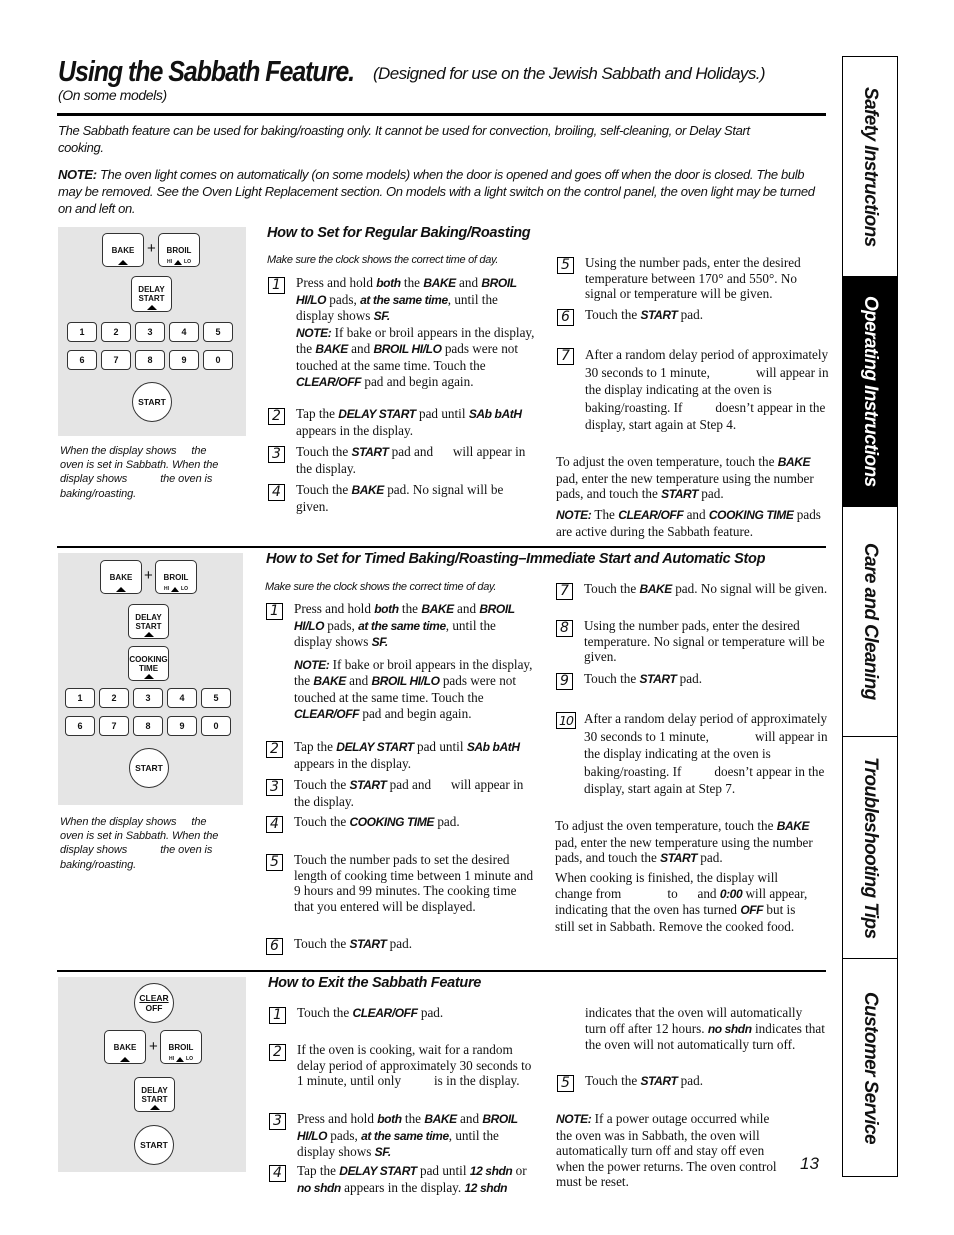 The width and height of the screenshot is (954, 1235). What do you see at coordinates (148, 668) in the screenshot?
I see `time-label: TIME` at bounding box center [148, 668].